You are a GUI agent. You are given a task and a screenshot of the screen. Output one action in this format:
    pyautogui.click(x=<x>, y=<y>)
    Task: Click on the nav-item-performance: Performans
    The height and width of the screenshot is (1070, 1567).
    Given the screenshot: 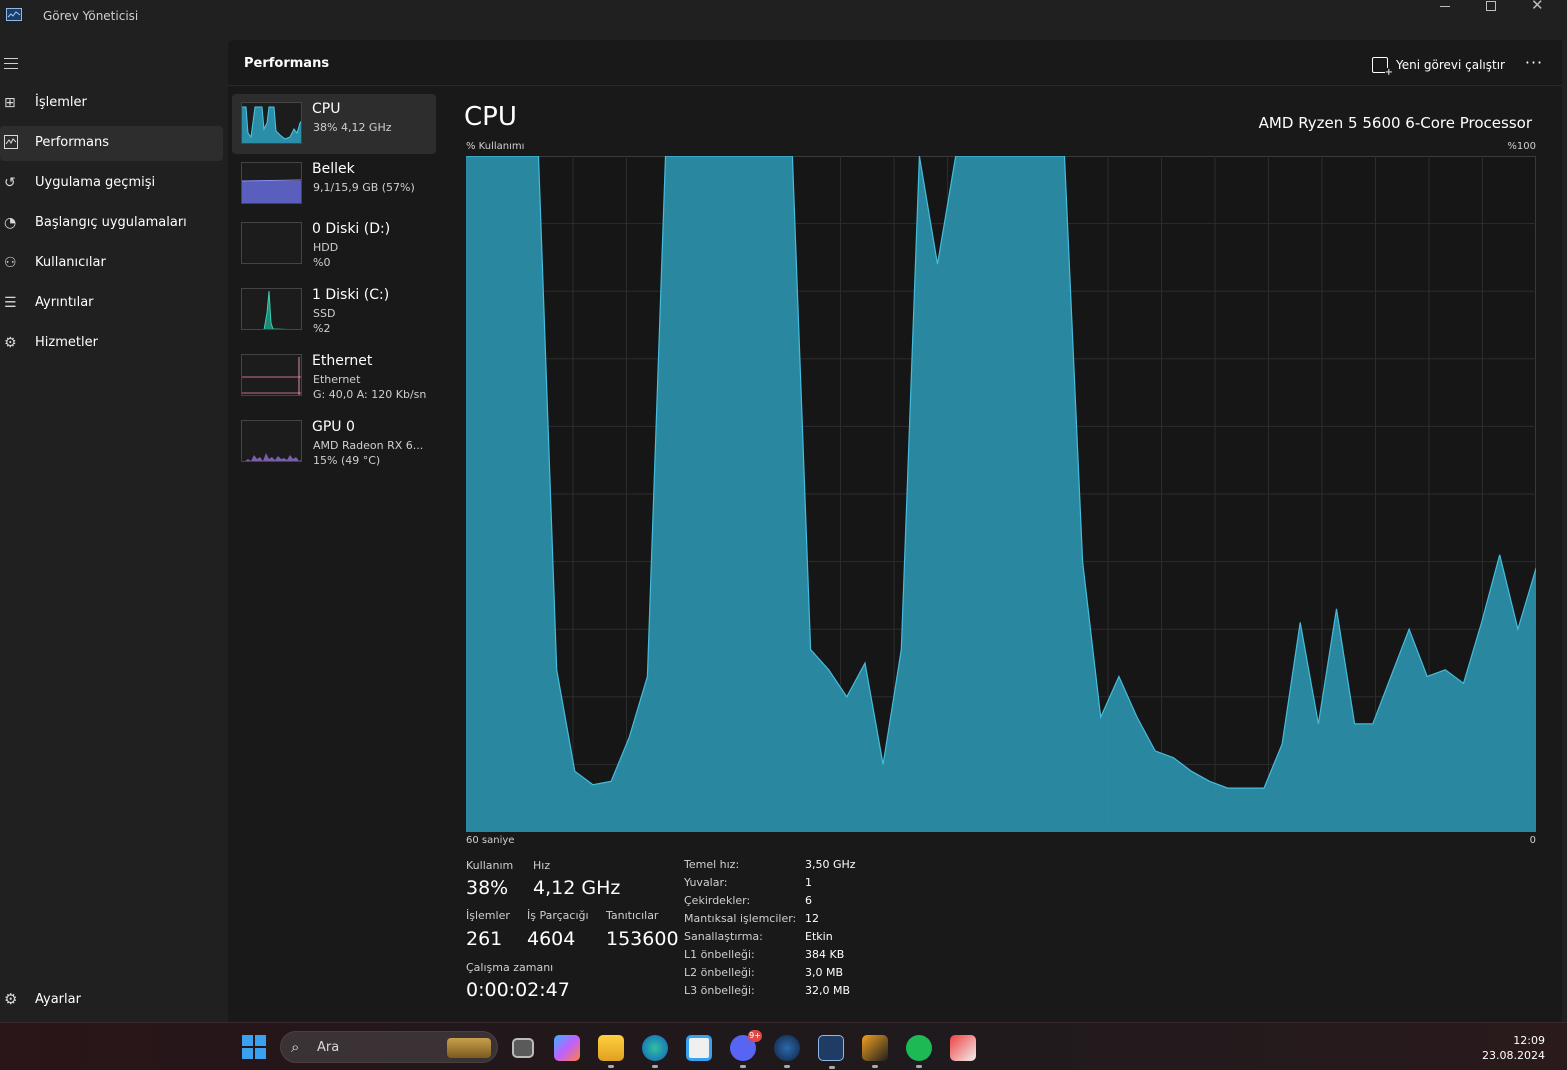 What is the action you would take?
    pyautogui.click(x=111, y=143)
    